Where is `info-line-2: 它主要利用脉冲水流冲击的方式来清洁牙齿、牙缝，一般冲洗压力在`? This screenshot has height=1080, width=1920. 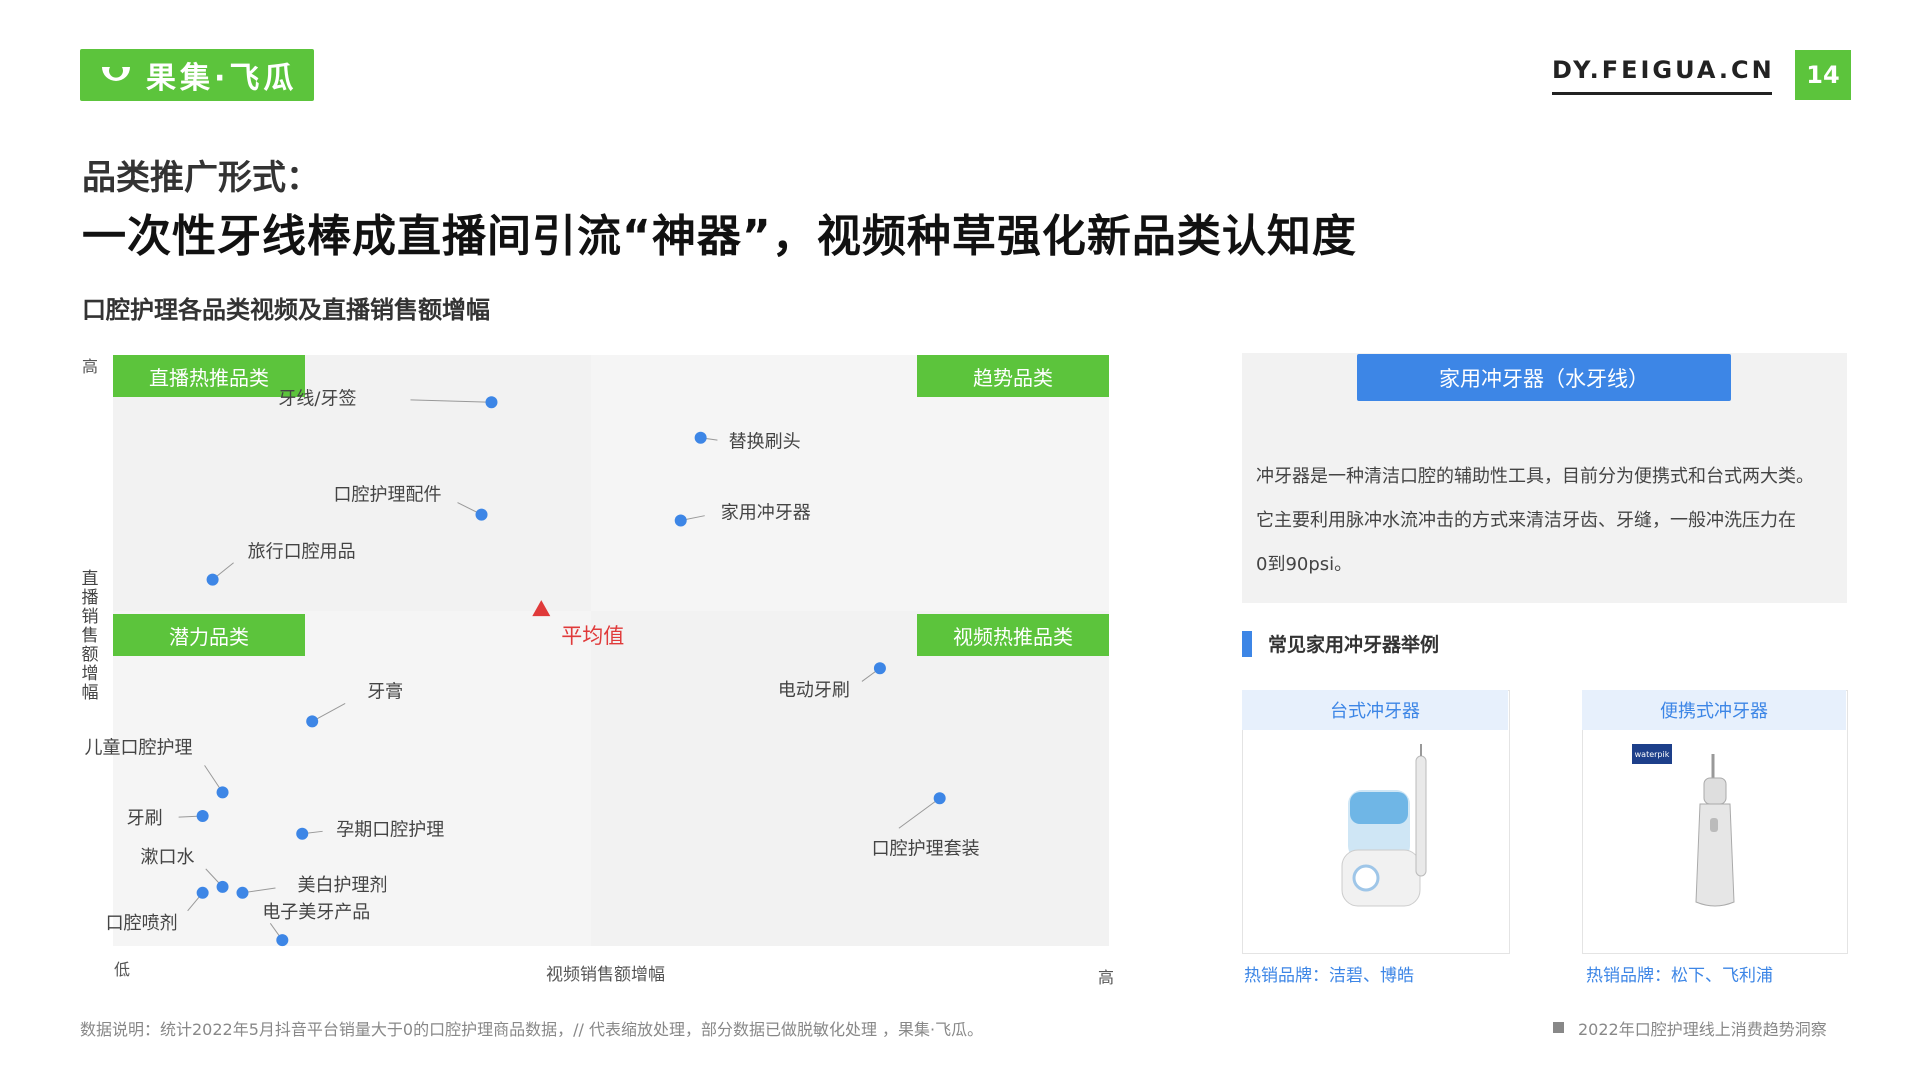 info-line-2: 它主要利用脉冲水流冲击的方式来清洁牙齿、牙缝，一般冲洗压力在 is located at coordinates (1526, 520).